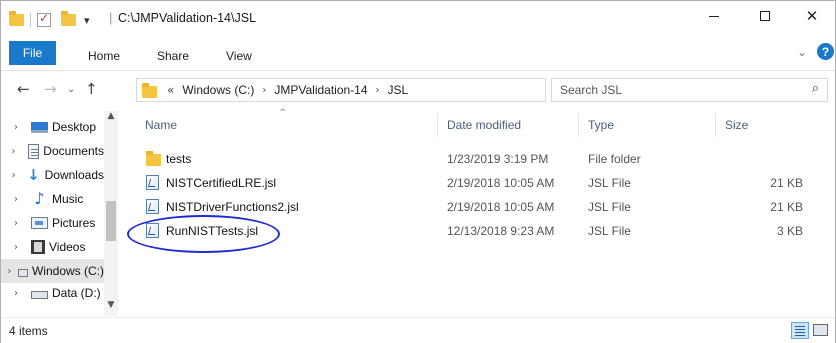  I want to click on item-count: 4 items, so click(28, 331).